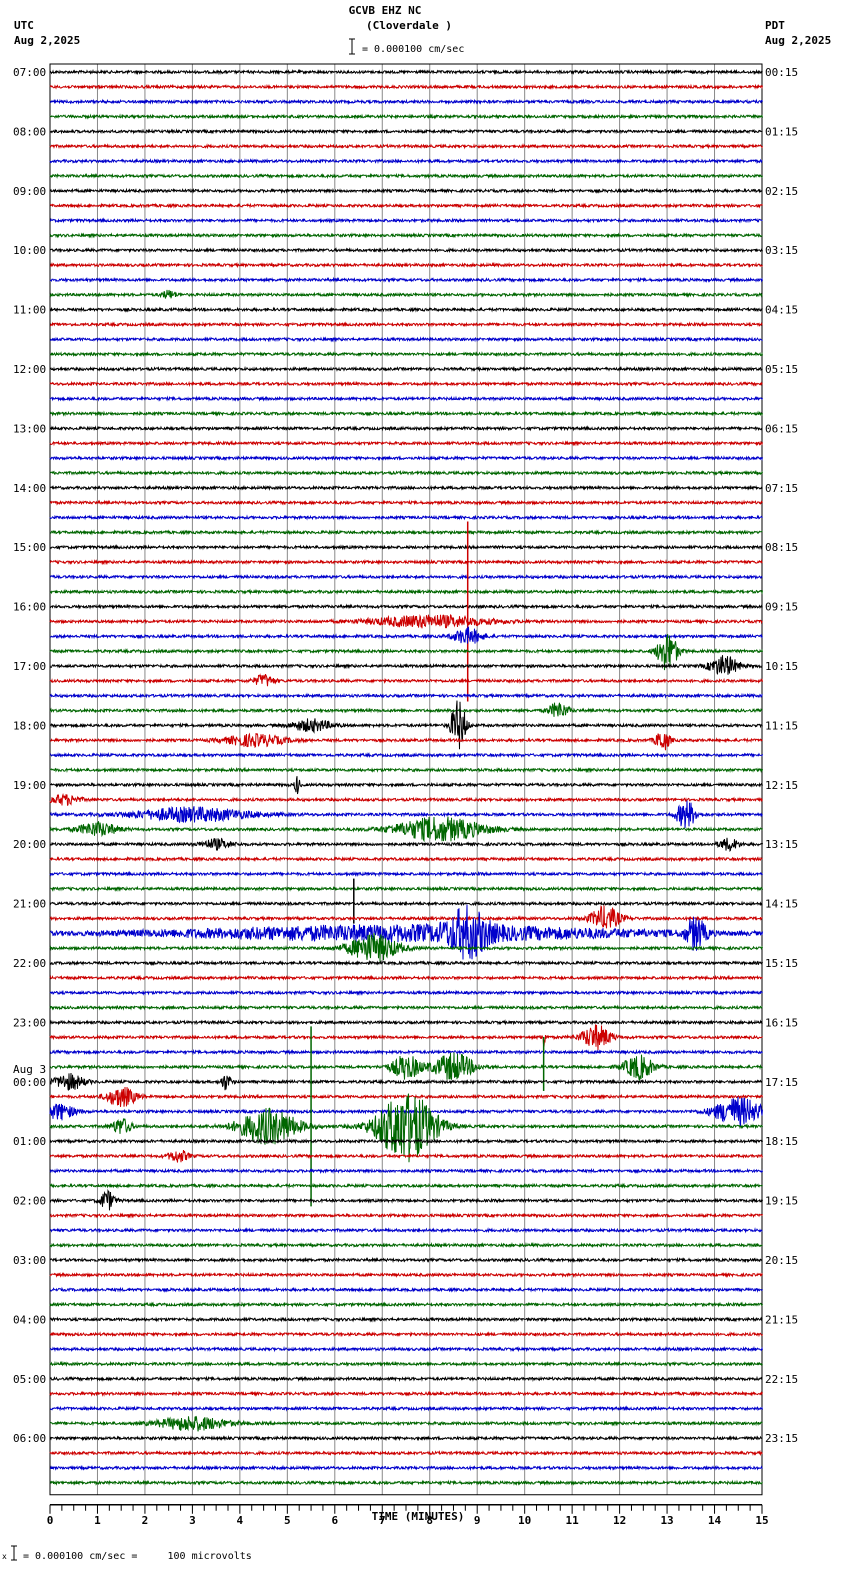 This screenshot has height=1584, width=850. What do you see at coordinates (418, 1516) in the screenshot?
I see `x-axis-label: TIME (MINUTES)` at bounding box center [418, 1516].